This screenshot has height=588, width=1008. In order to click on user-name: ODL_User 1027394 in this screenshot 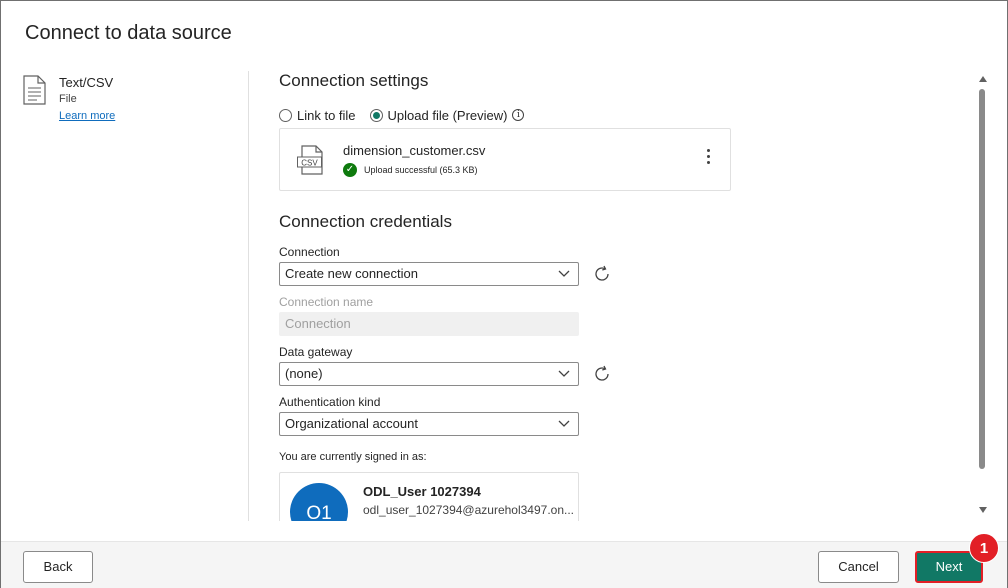, I will do `click(422, 491)`.